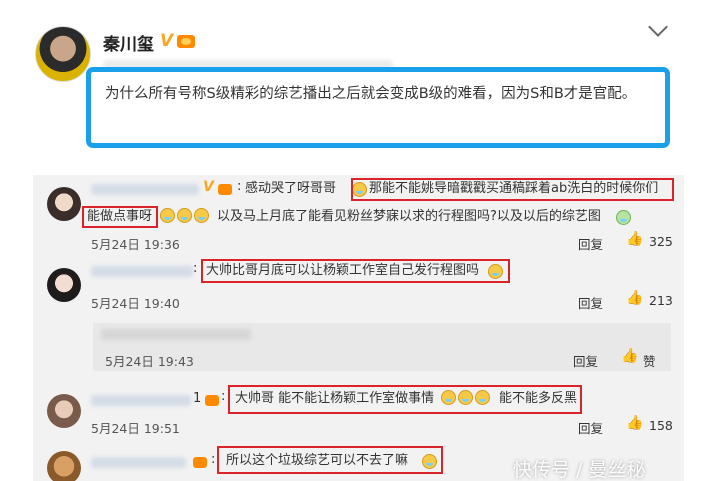  Describe the element at coordinates (378, 107) in the screenshot. I see `post-text-highlight: 为什么所有号称S级精彩的综艺播出之后就会变成B级的难看，因为S和B才是官配。` at that location.